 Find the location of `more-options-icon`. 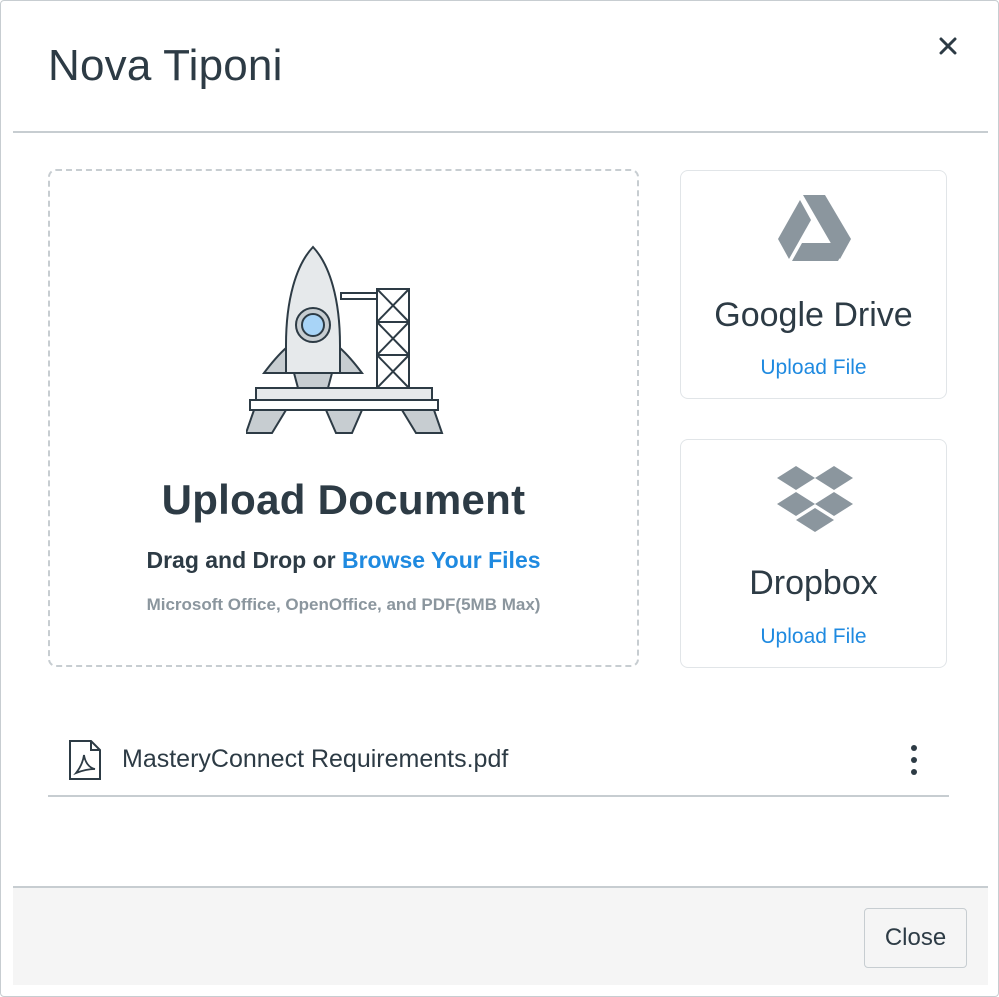

more-options-icon is located at coordinates (914, 760).